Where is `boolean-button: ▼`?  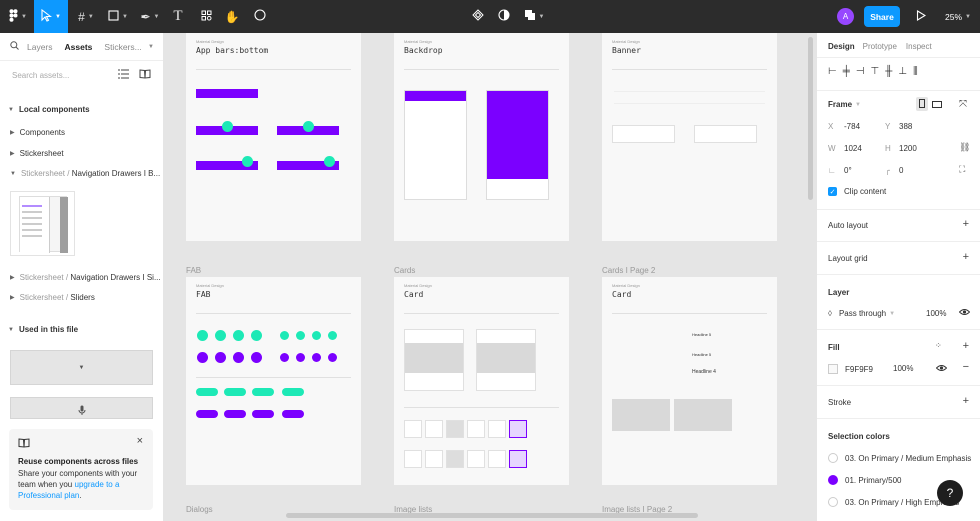 boolean-button: ▼ is located at coordinates (534, 16).